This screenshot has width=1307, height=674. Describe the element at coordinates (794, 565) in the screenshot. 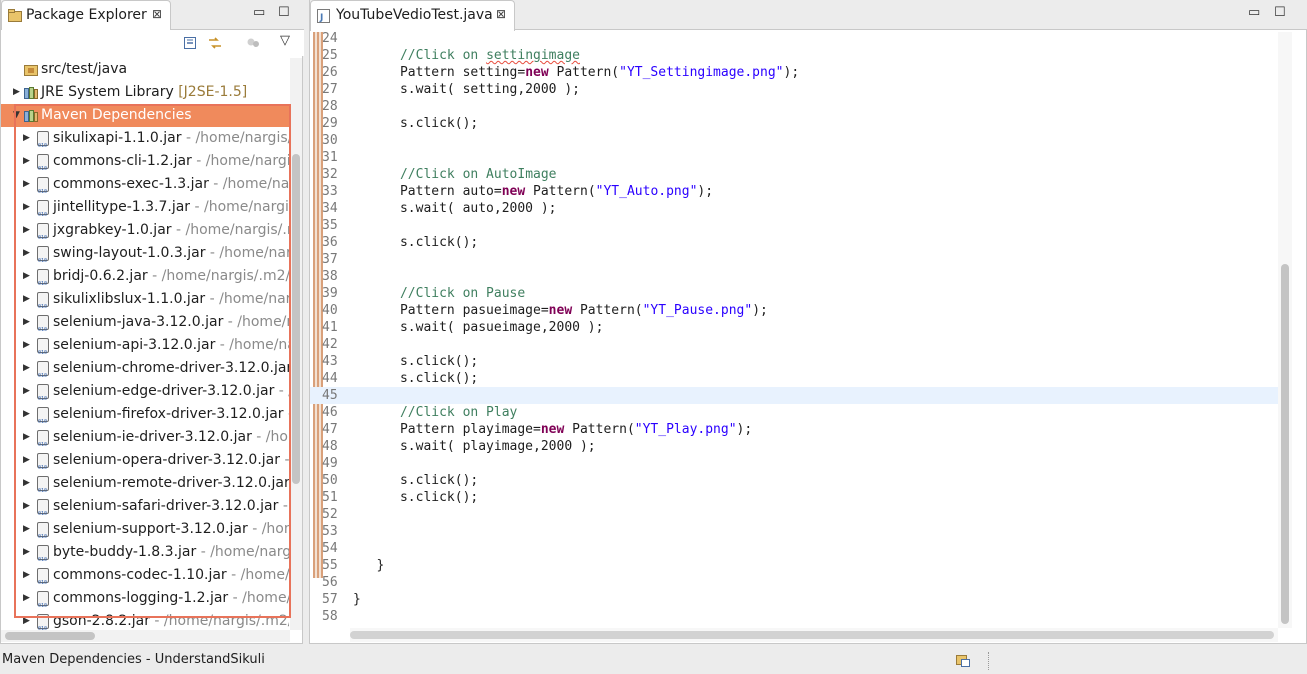

I see `code-line: 55 }` at that location.